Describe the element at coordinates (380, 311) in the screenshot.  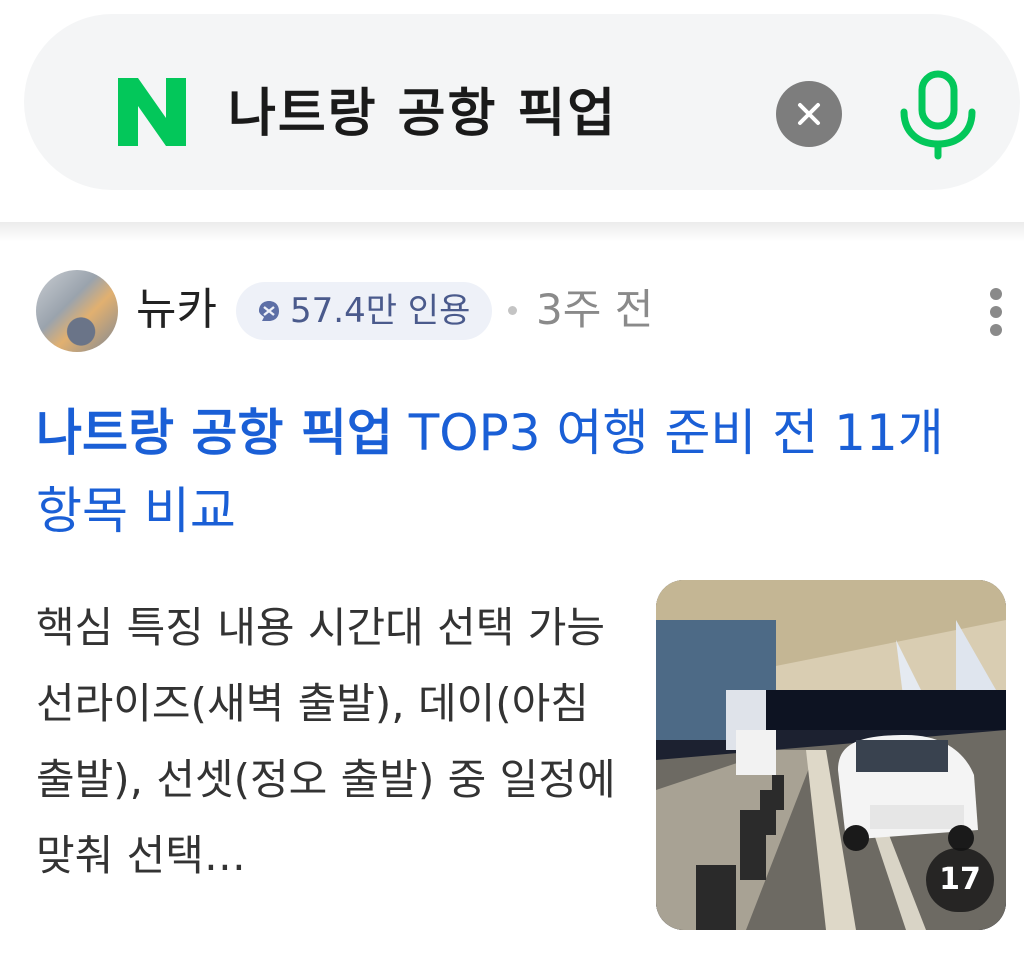
I see `citation-count: 57.4만 인용` at that location.